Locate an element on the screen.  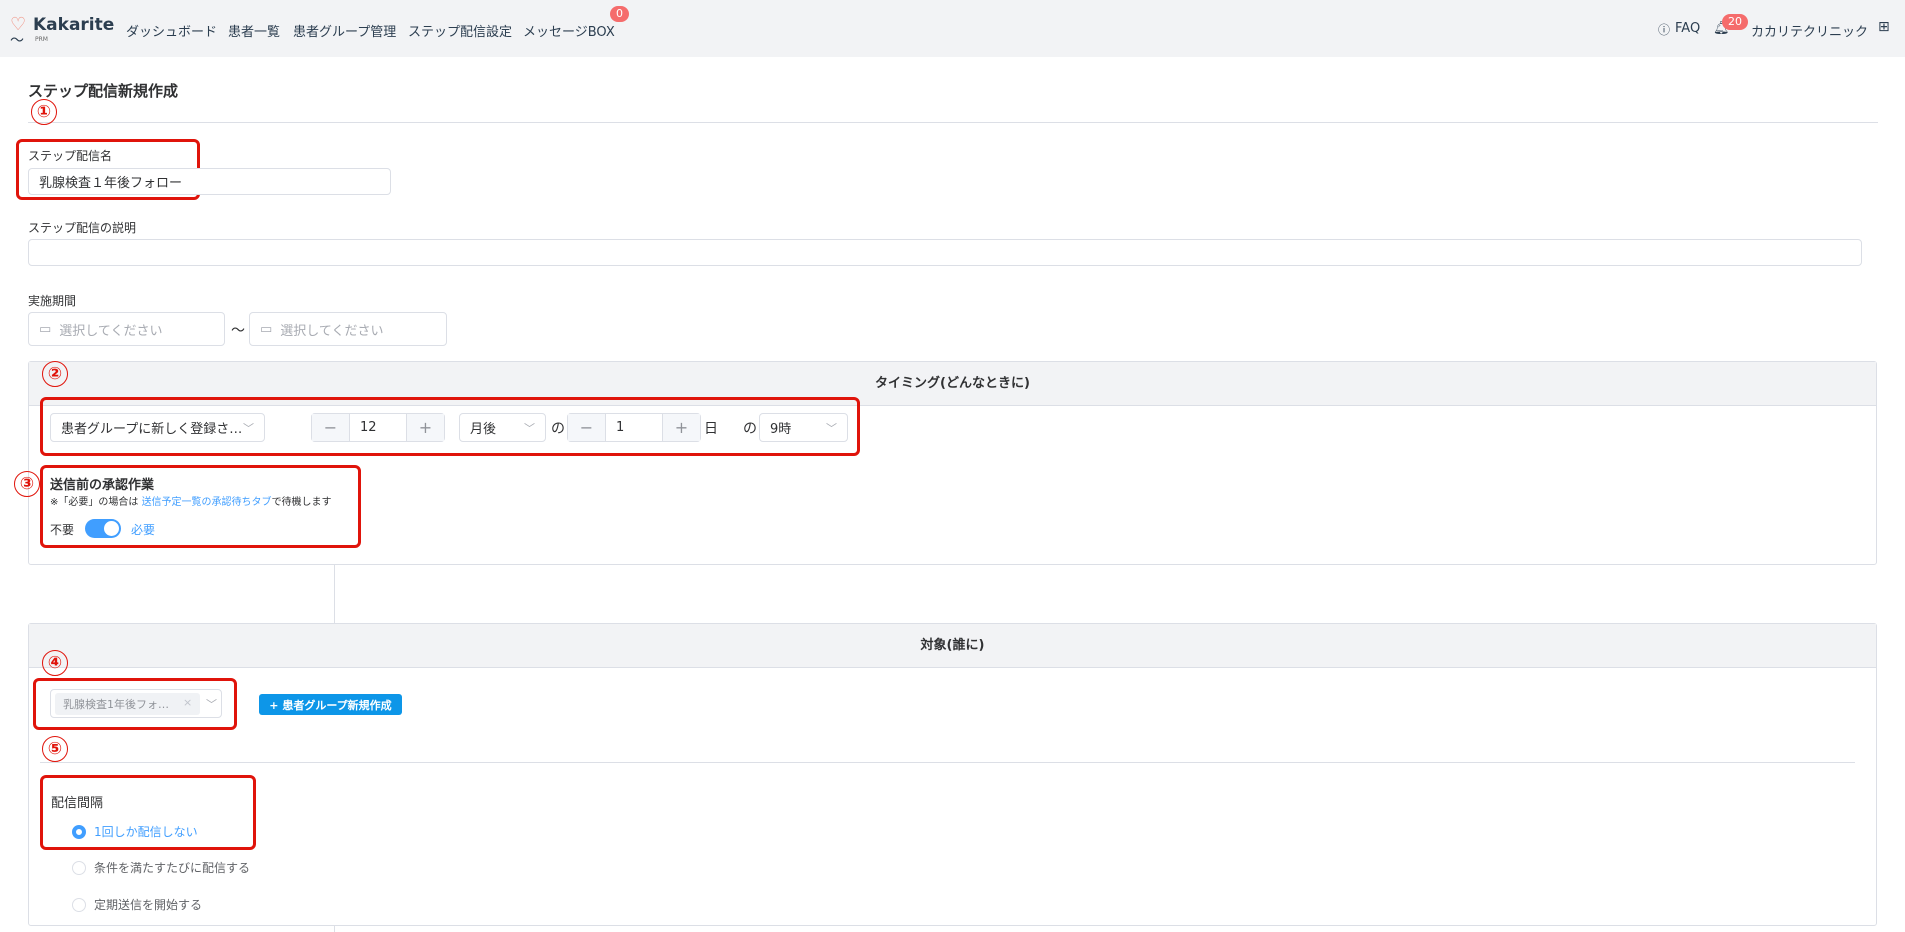
start-date-input: ▭ 選択してください is located at coordinates (126, 329).